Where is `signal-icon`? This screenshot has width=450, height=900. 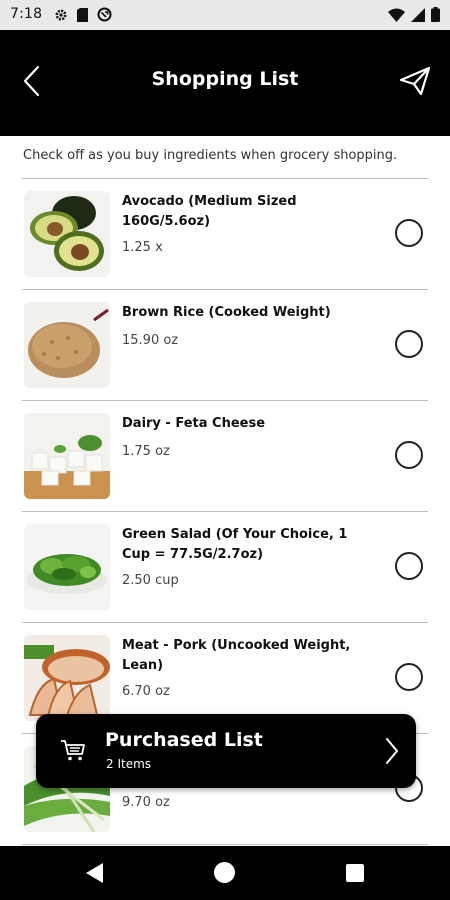 signal-icon is located at coordinates (418, 14).